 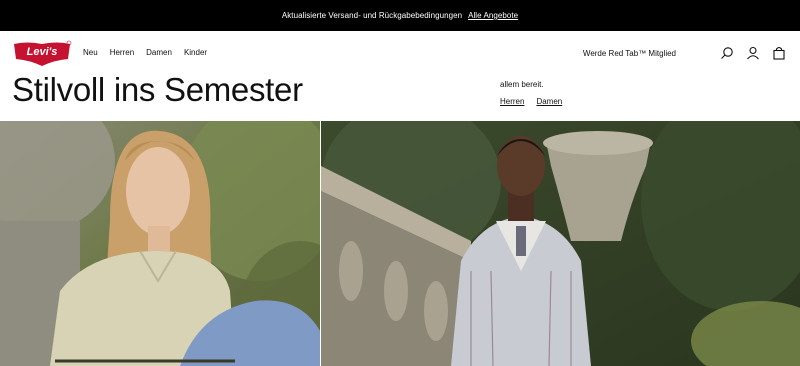 I want to click on hero-links: Herren Damen, so click(x=531, y=101).